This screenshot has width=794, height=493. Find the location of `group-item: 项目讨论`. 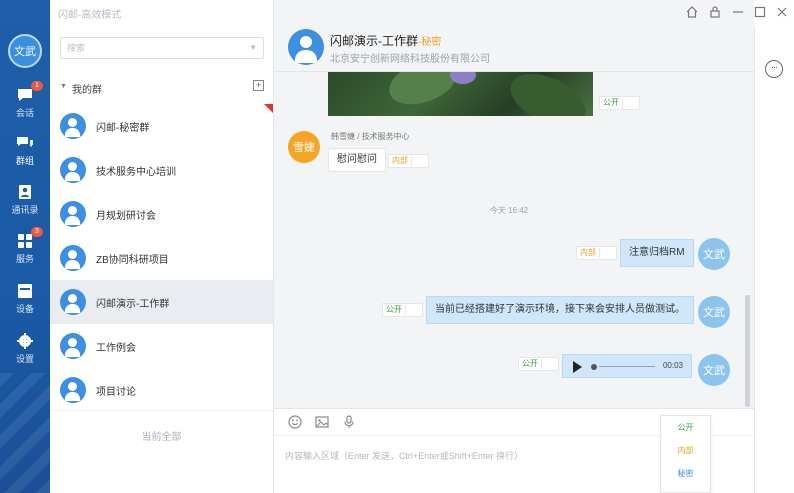

group-item: 项目讨论 is located at coordinates (161, 390).